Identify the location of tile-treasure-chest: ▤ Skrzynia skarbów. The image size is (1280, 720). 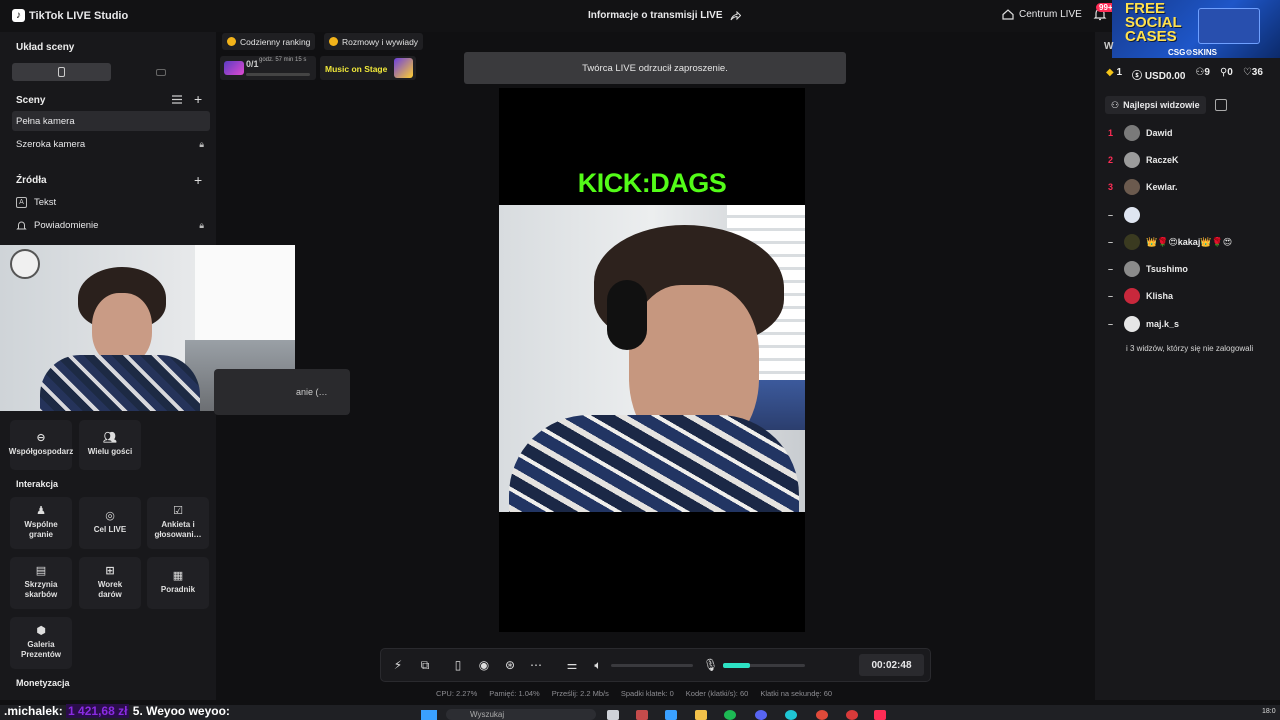
(41, 583).